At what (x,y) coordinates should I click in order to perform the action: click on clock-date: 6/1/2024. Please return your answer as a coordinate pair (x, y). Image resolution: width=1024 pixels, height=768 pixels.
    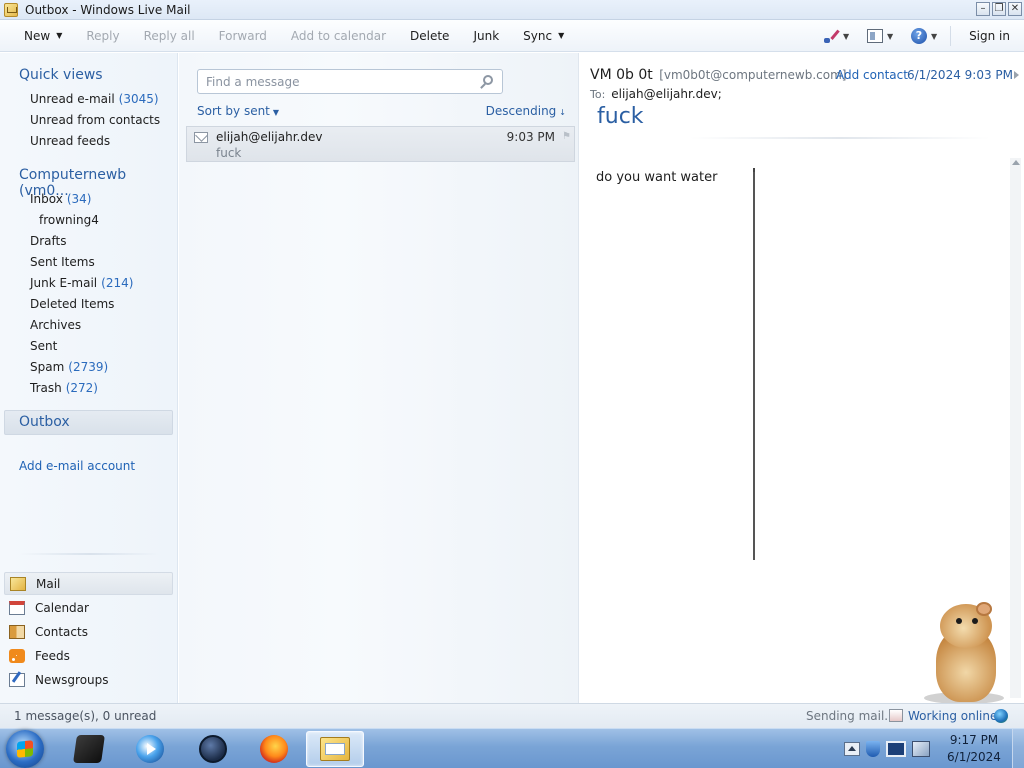
    Looking at the image, I should click on (974, 757).